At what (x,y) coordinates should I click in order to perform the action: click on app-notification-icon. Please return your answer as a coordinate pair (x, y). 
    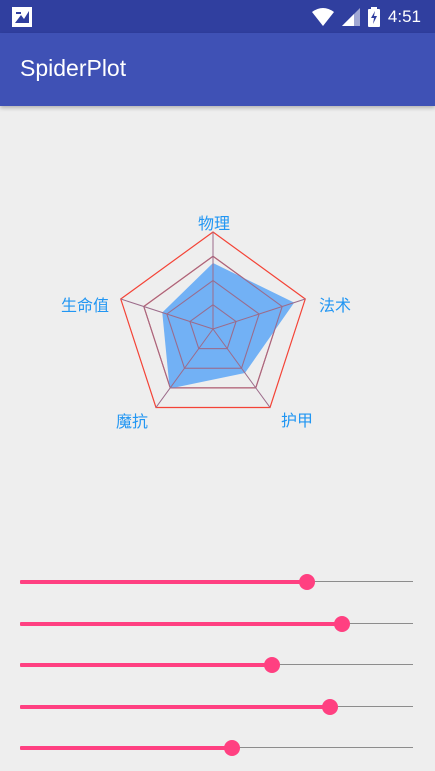
    Looking at the image, I should click on (22, 17).